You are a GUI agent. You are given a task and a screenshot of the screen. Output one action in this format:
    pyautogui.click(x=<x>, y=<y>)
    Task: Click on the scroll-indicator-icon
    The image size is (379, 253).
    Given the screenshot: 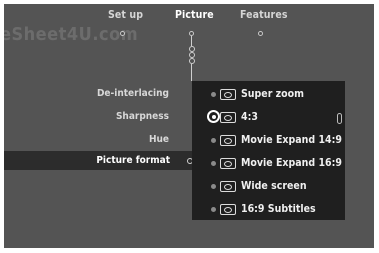 What is the action you would take?
    pyautogui.click(x=339, y=118)
    